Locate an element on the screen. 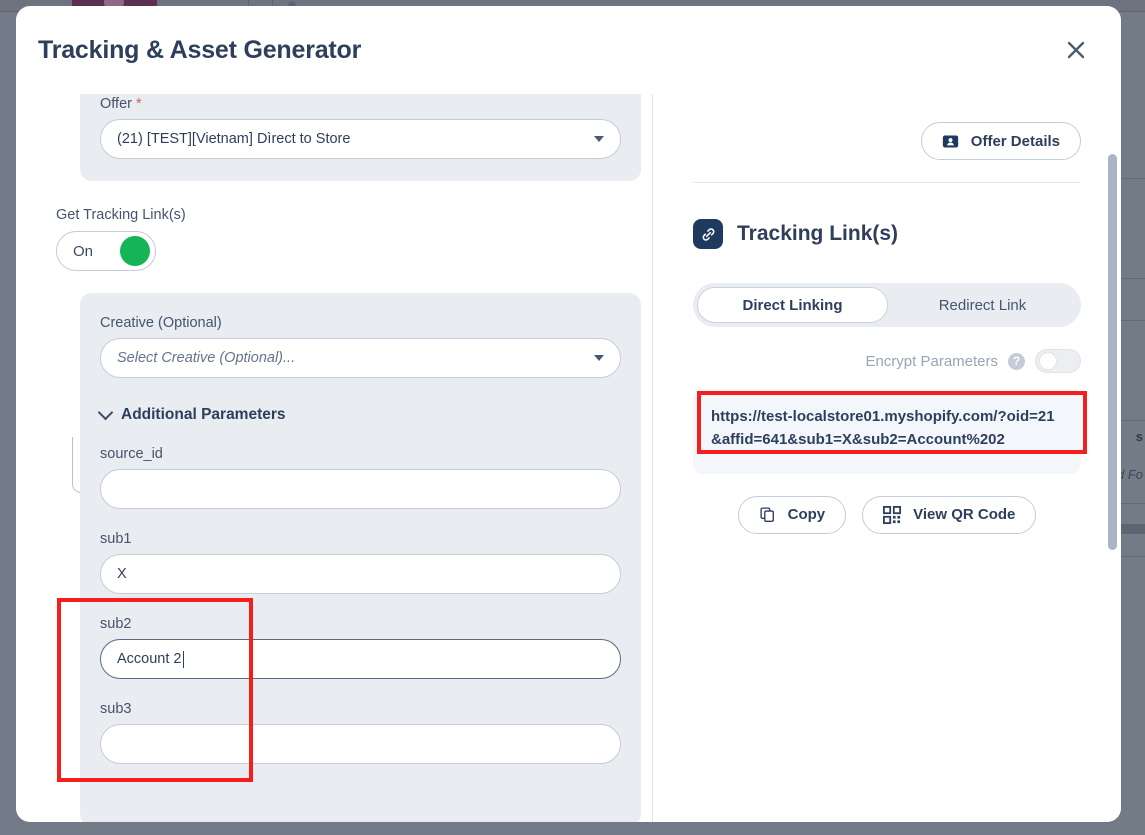 Image resolution: width=1145 pixels, height=835 pixels. switch-knob is located at coordinates (1048, 361).